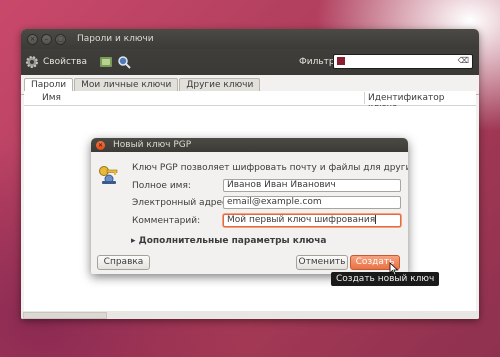 This screenshot has height=357, width=500. What do you see at coordinates (124, 62) in the screenshot?
I see `search-icon` at bounding box center [124, 62].